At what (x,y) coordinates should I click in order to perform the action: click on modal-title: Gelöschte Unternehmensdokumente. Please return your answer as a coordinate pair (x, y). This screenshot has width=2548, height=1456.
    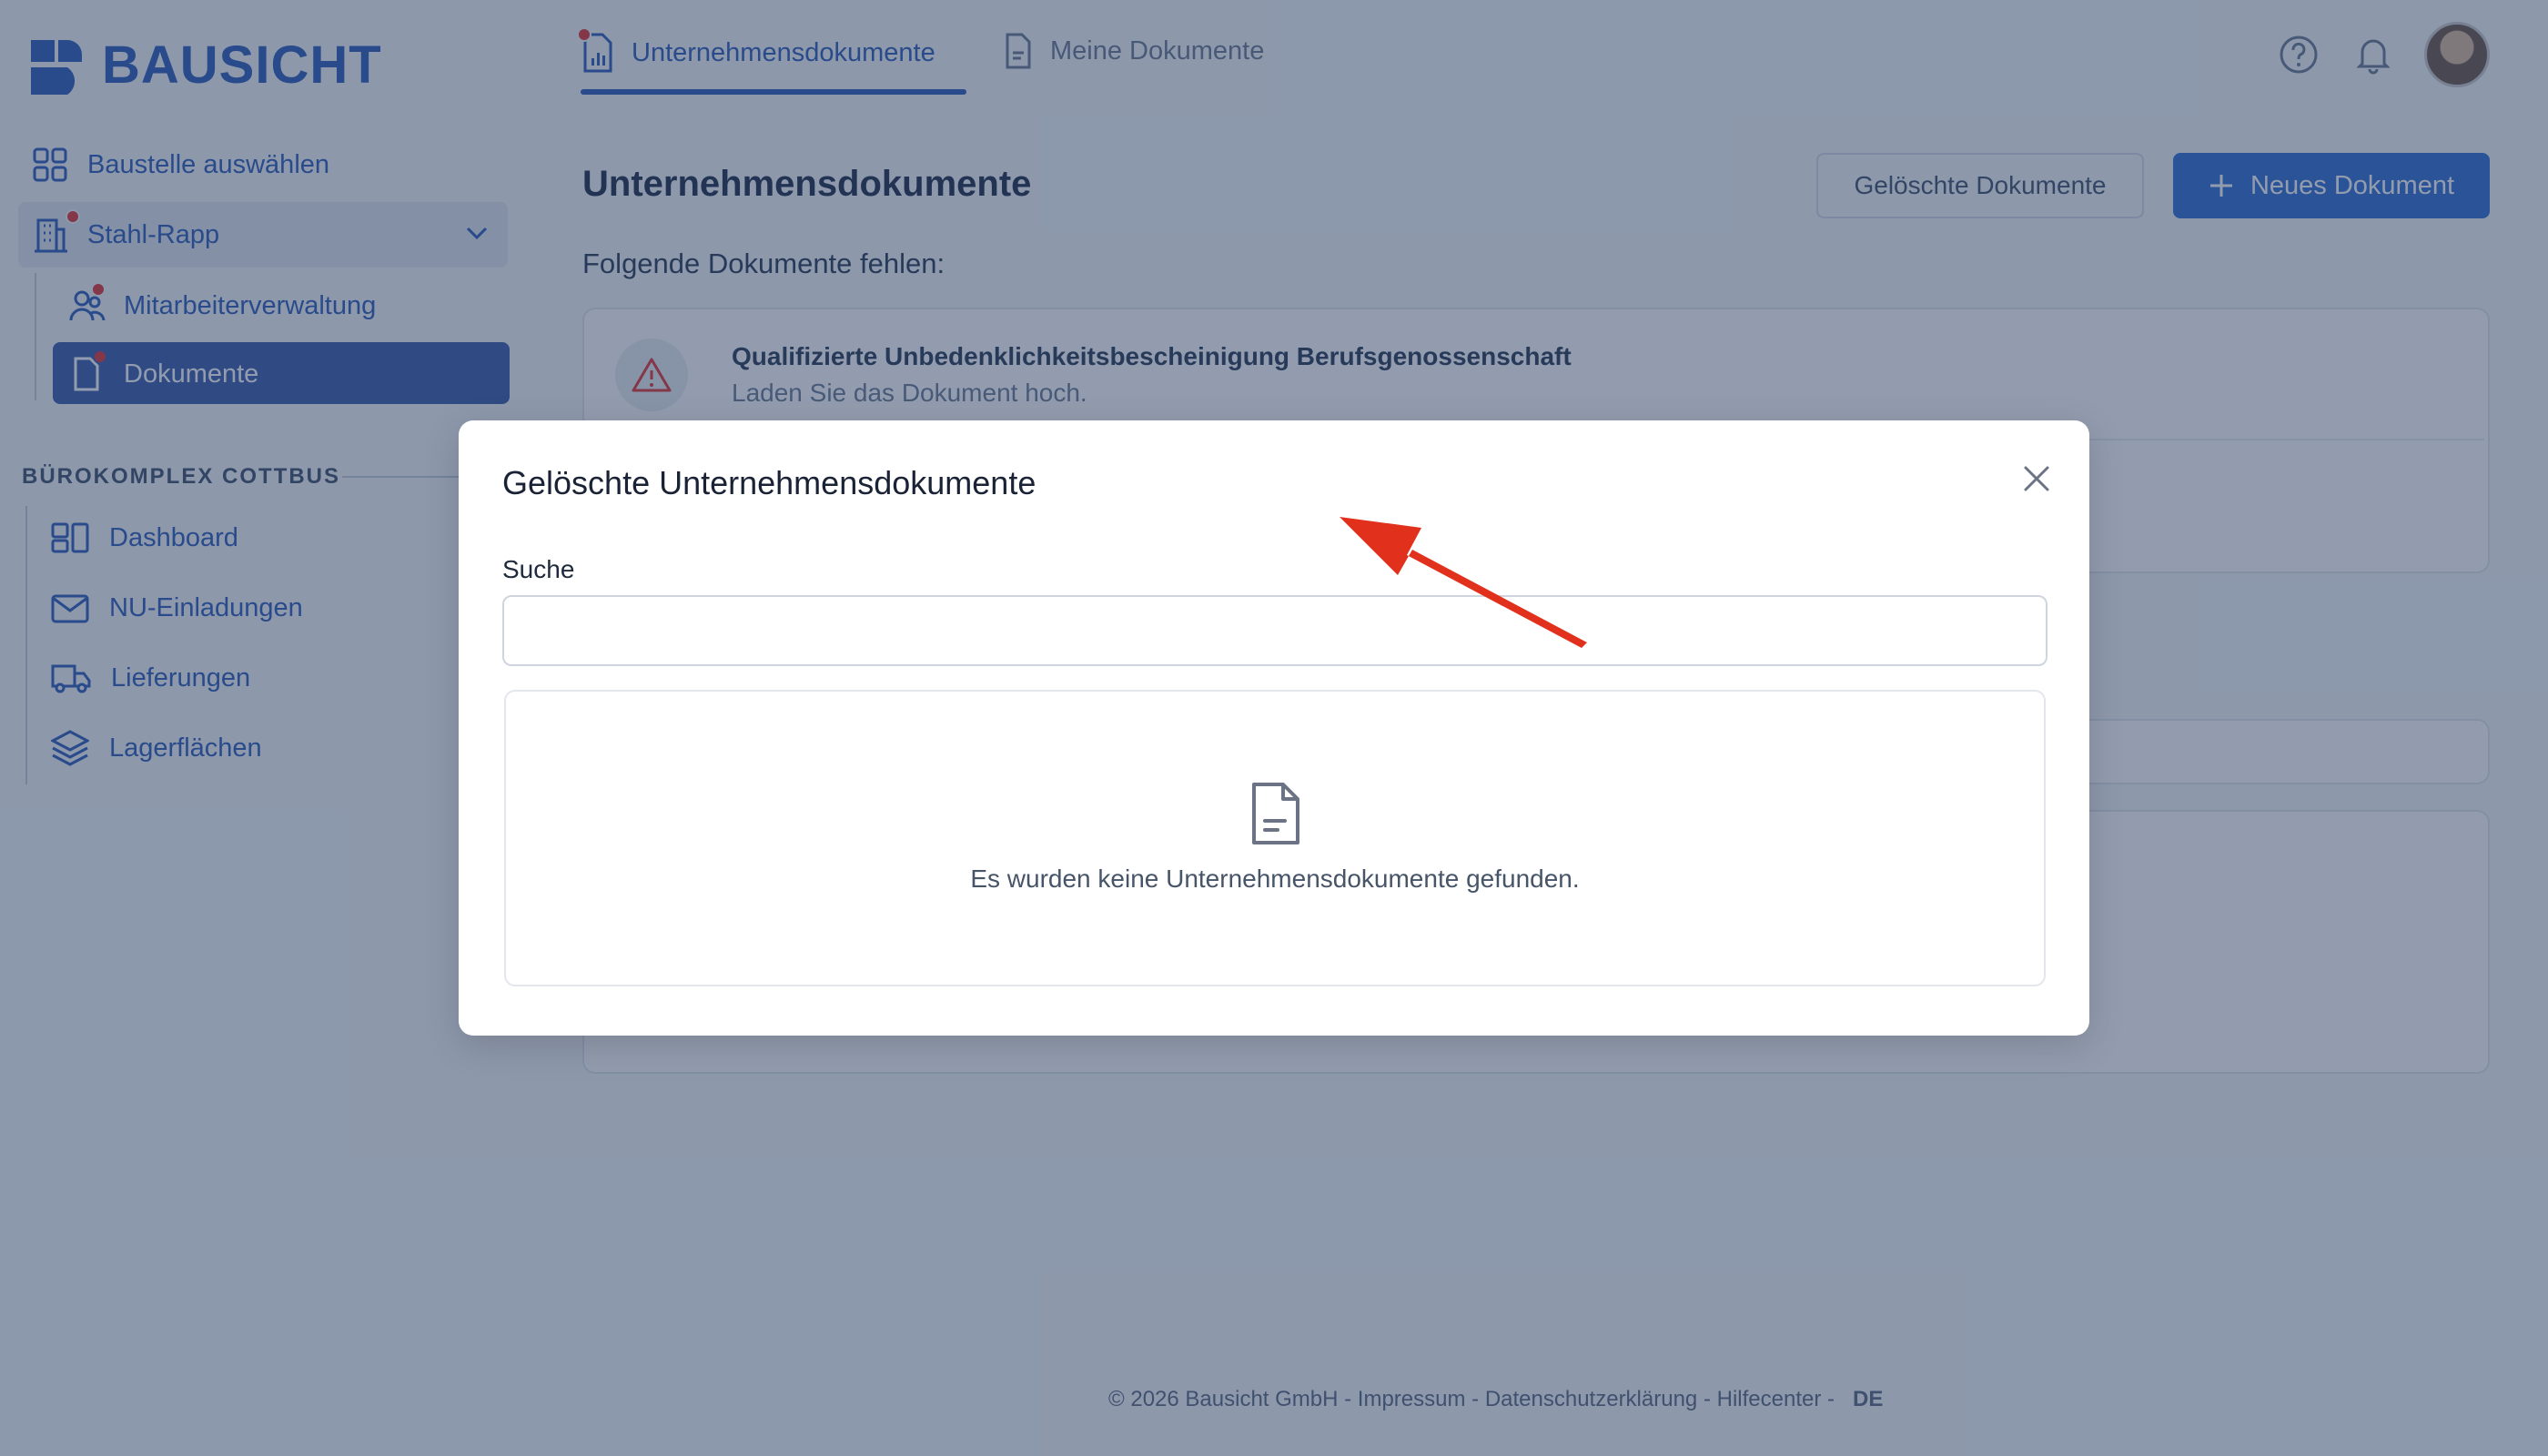
    Looking at the image, I should click on (769, 483).